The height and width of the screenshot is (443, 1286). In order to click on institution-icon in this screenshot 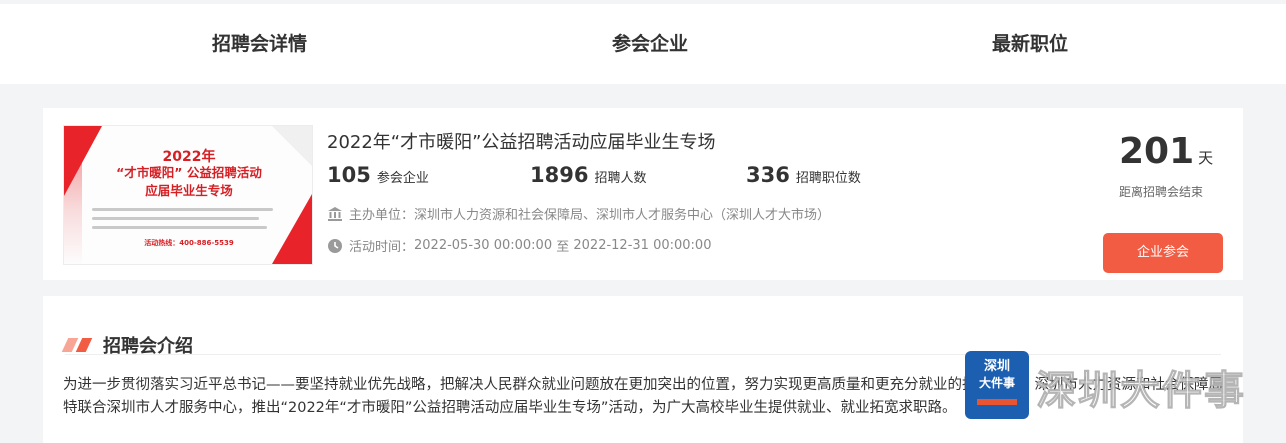, I will do `click(335, 213)`.